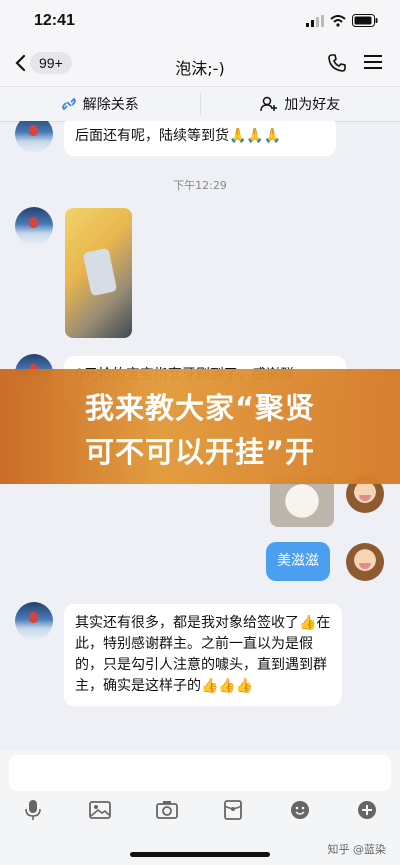  I want to click on overlay-banner: 我来教大家“聚贤 可不可以开挂”开, so click(200, 426).